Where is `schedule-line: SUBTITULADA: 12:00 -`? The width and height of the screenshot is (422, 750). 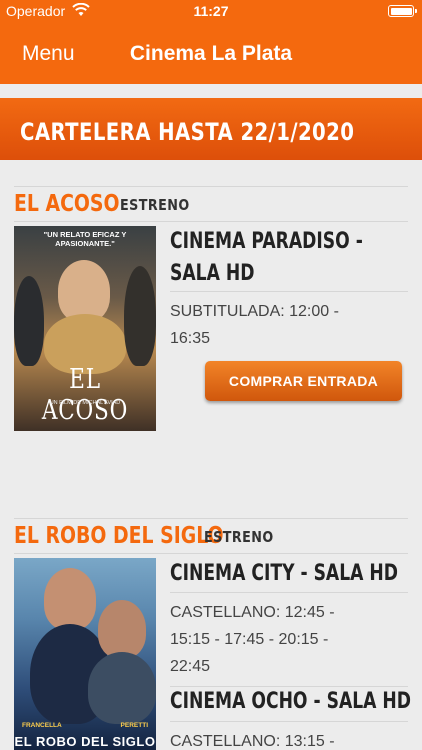
schedule-line: SUBTITULADA: 12:00 - is located at coordinates (254, 311).